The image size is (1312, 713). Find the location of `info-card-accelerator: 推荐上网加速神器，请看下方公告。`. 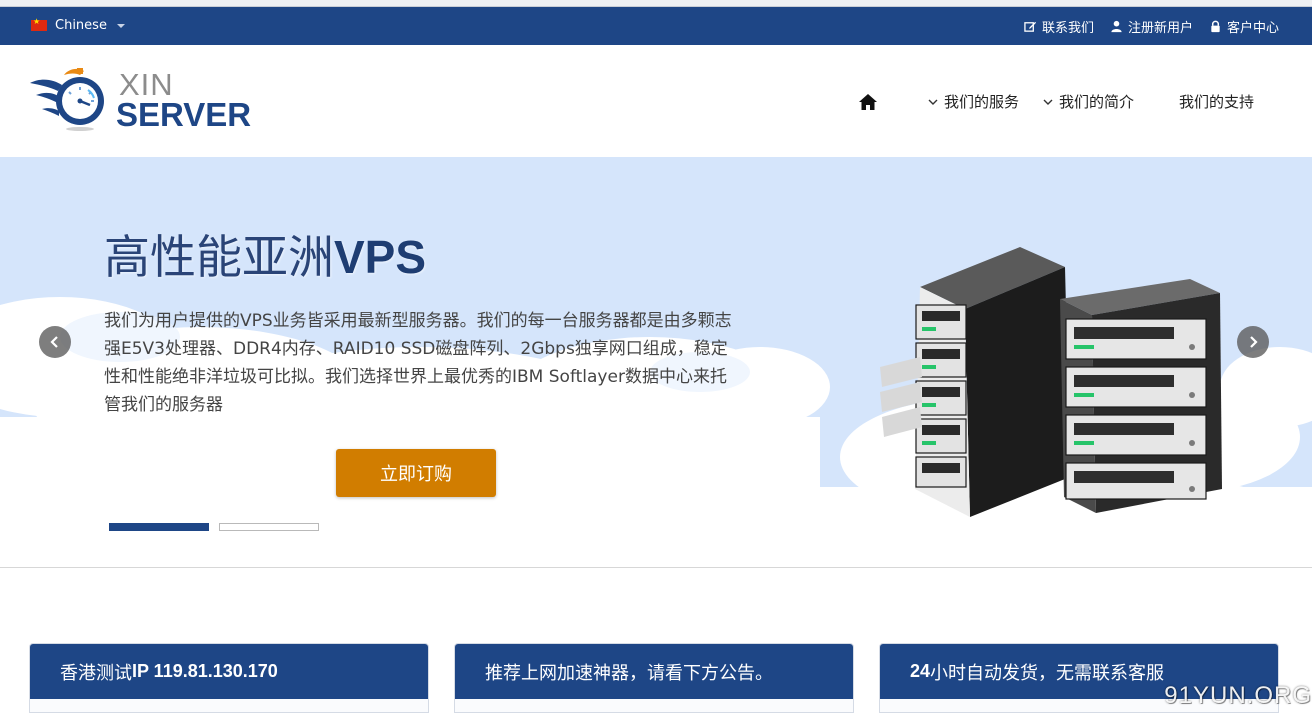

info-card-accelerator: 推荐上网加速神器，请看下方公告。 is located at coordinates (654, 678).